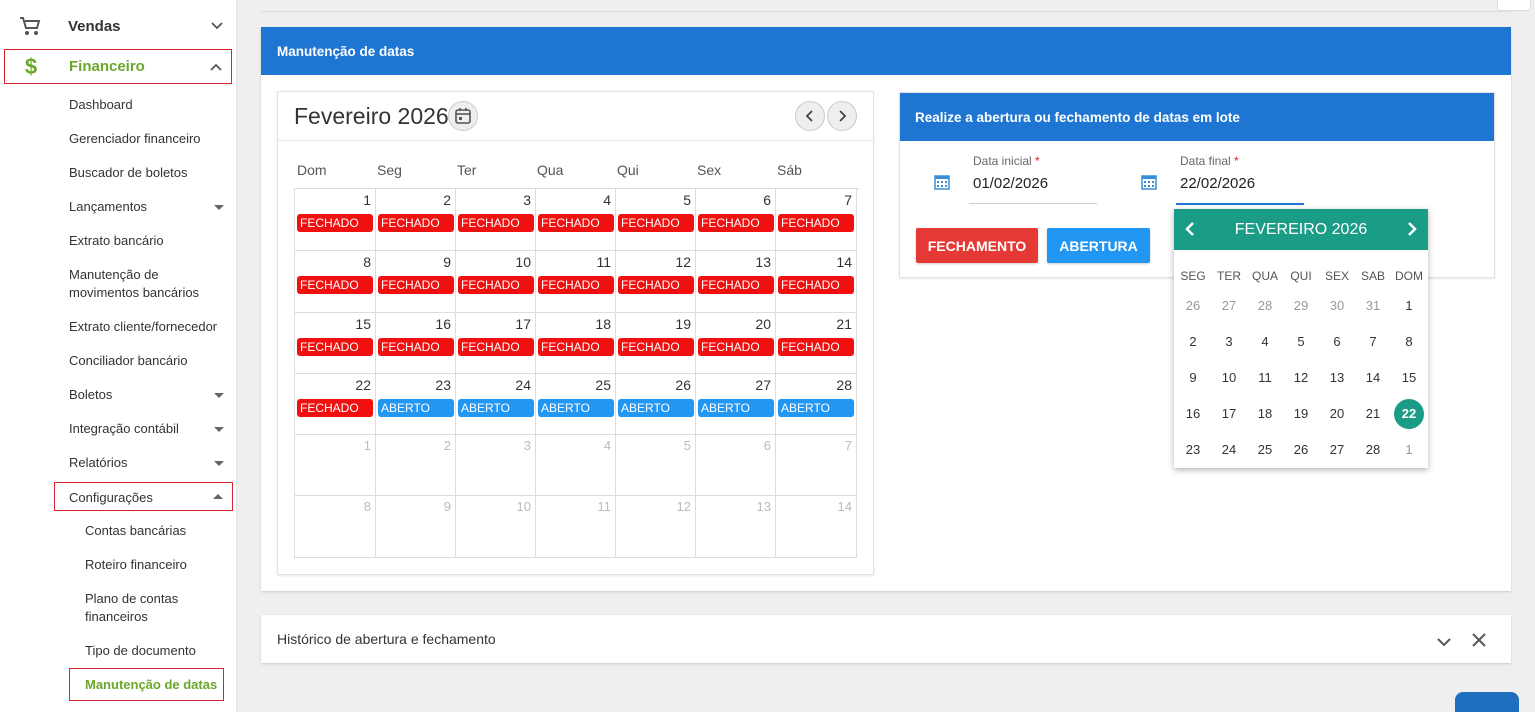 The image size is (1535, 712). Describe the element at coordinates (118, 26) in the screenshot. I see `nav-vendas: Vendas` at that location.